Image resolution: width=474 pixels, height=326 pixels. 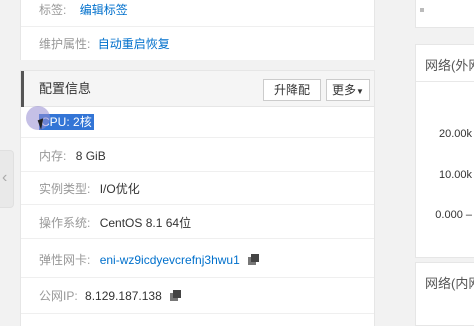 I want to click on cpu-value: 2核, so click(x=82, y=122).